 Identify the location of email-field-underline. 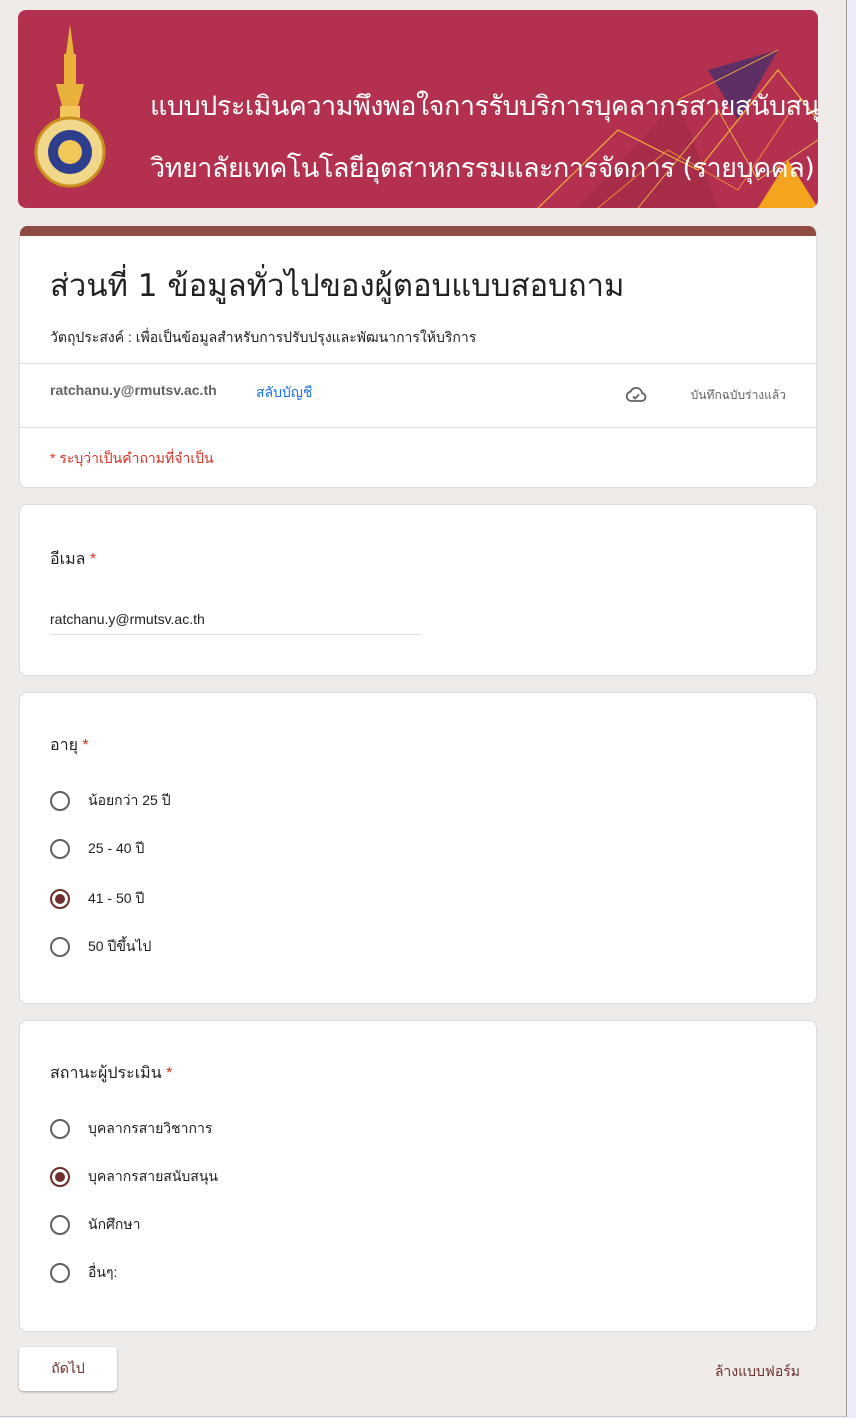
(235, 634).